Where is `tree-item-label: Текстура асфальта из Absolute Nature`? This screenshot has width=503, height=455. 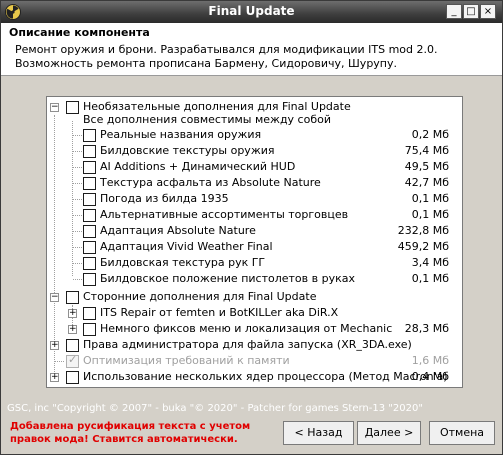 tree-item-label: Текстура асфальта из Absolute Nature is located at coordinates (210, 182).